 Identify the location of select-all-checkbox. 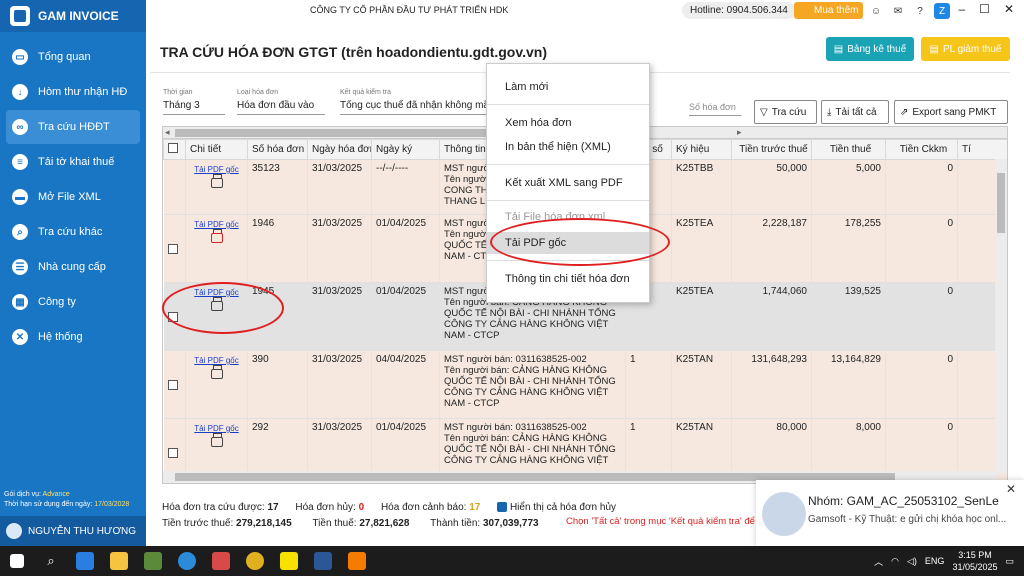
(173, 148).